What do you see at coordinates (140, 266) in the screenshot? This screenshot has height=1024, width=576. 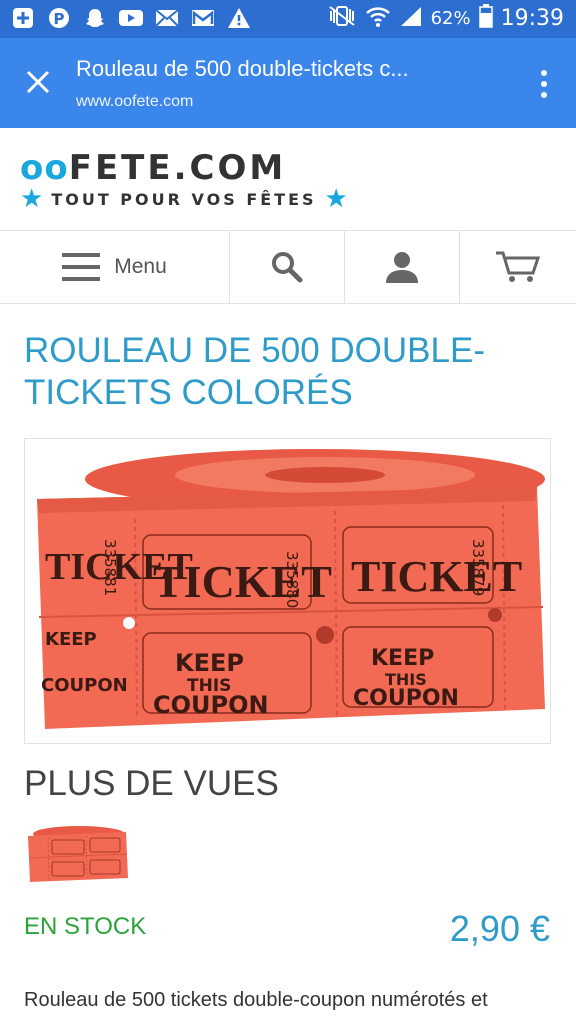 I see `menu-label: Menu` at bounding box center [140, 266].